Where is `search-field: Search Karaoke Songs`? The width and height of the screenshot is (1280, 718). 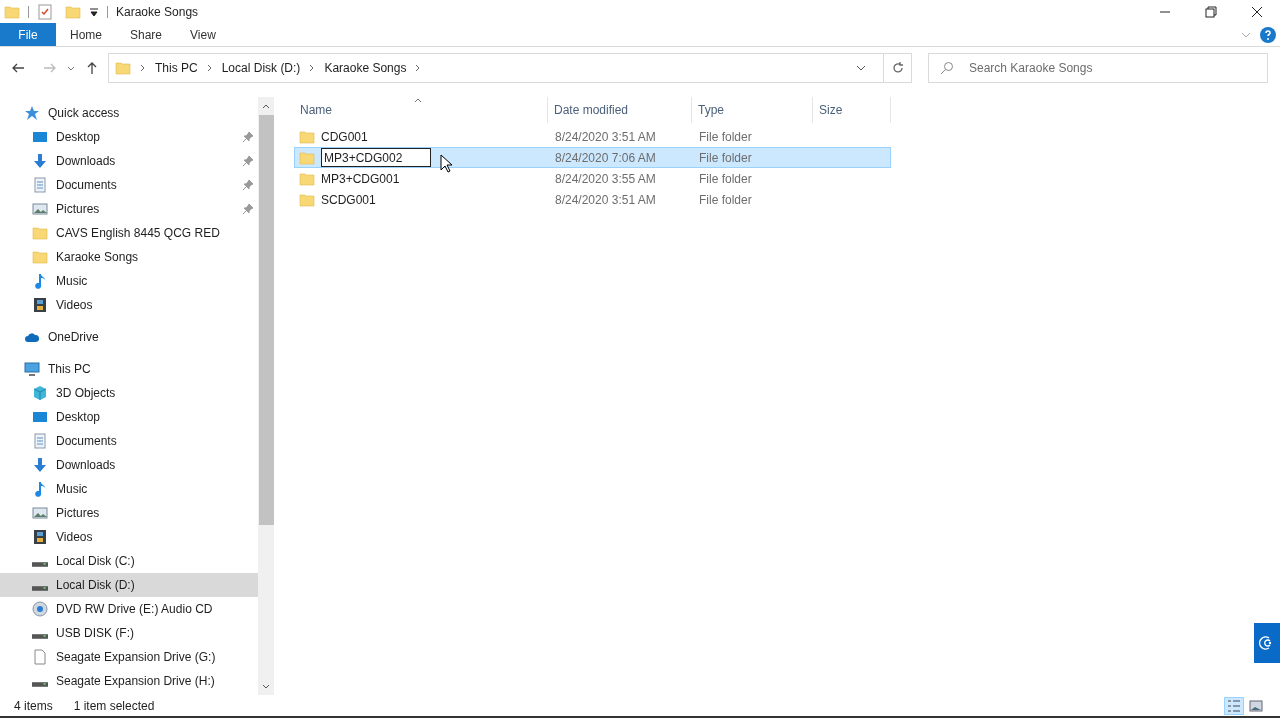 search-field: Search Karaoke Songs is located at coordinates (1098, 68).